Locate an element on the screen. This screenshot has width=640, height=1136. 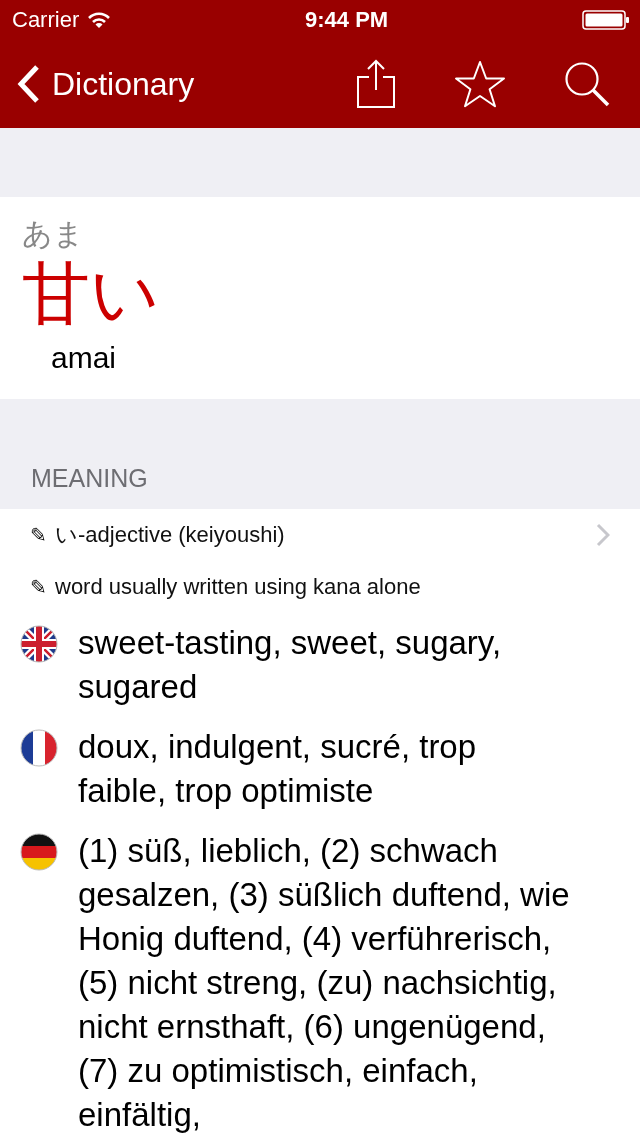
kana-reading: あま is located at coordinates (53, 234).